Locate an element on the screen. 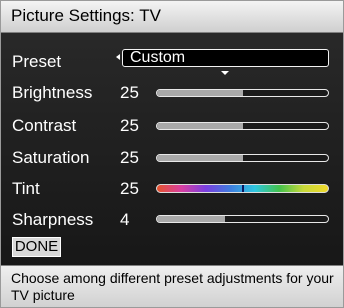 The height and width of the screenshot is (308, 344). tint-value: 25 is located at coordinates (129, 188).